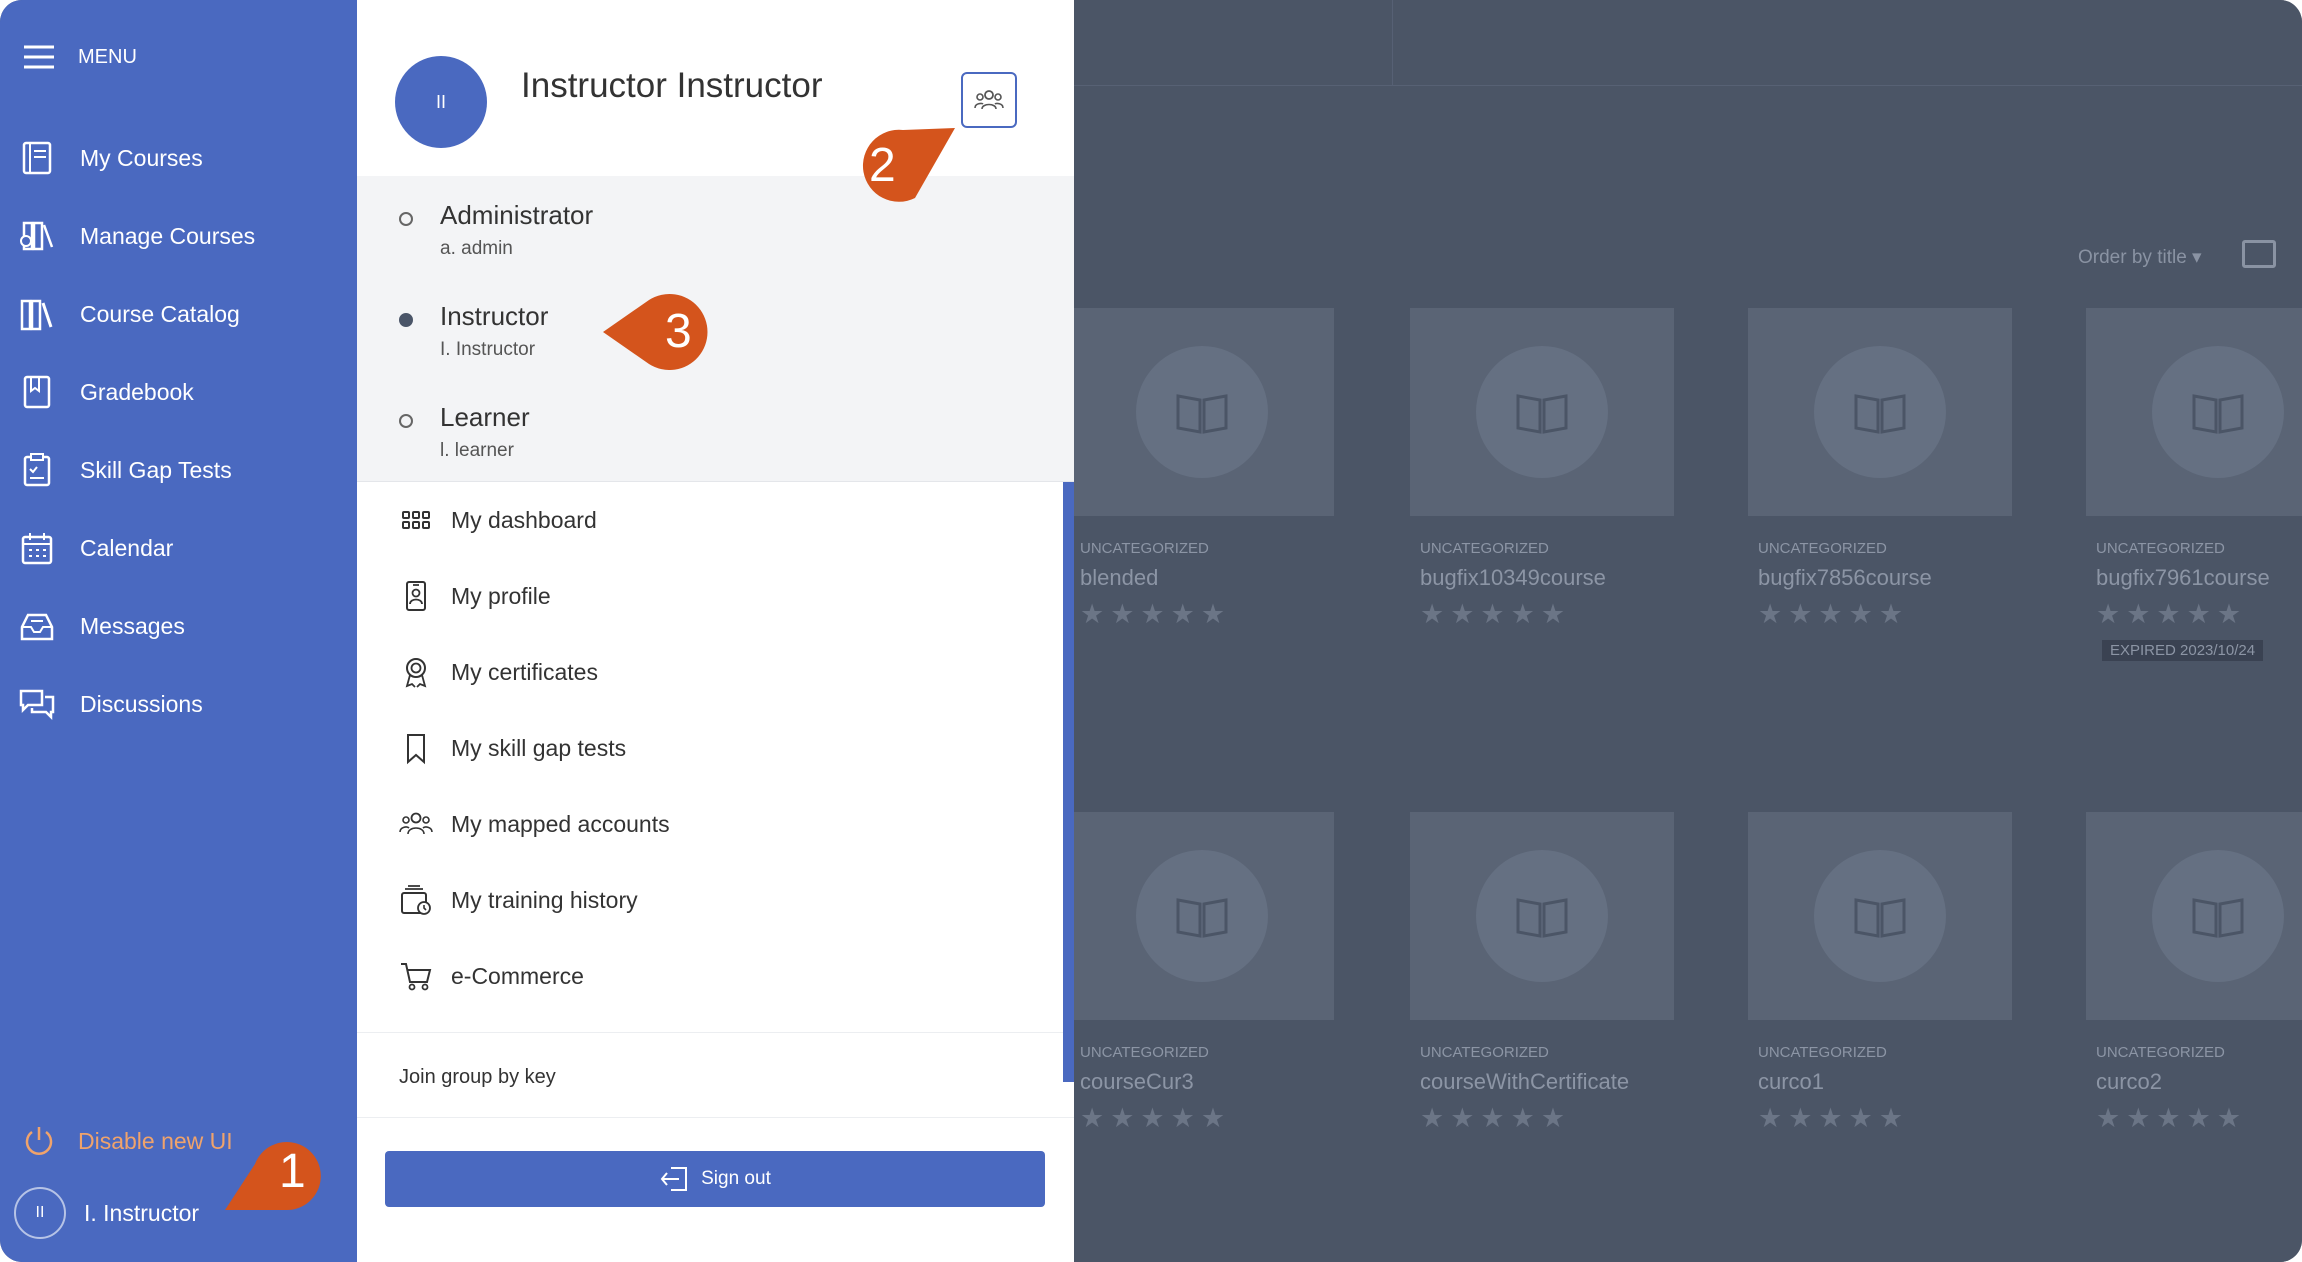 The width and height of the screenshot is (2302, 1262). What do you see at coordinates (107, 56) in the screenshot?
I see `menu-label: MENU` at bounding box center [107, 56].